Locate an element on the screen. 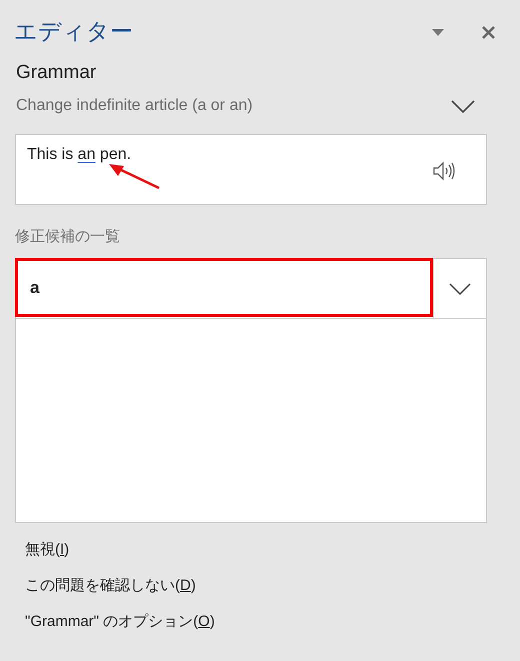 The height and width of the screenshot is (661, 520). dropdown-icon is located at coordinates (438, 32).